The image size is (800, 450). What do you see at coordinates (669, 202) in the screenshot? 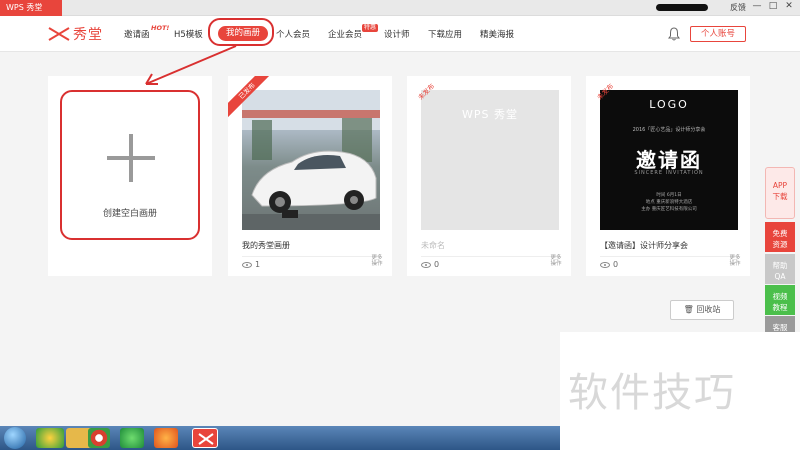
I see `invite-info: 时间 6月1日 地点 重庆新浪特大酒店 主办 重庆匠艺科技有限公司` at bounding box center [669, 202].